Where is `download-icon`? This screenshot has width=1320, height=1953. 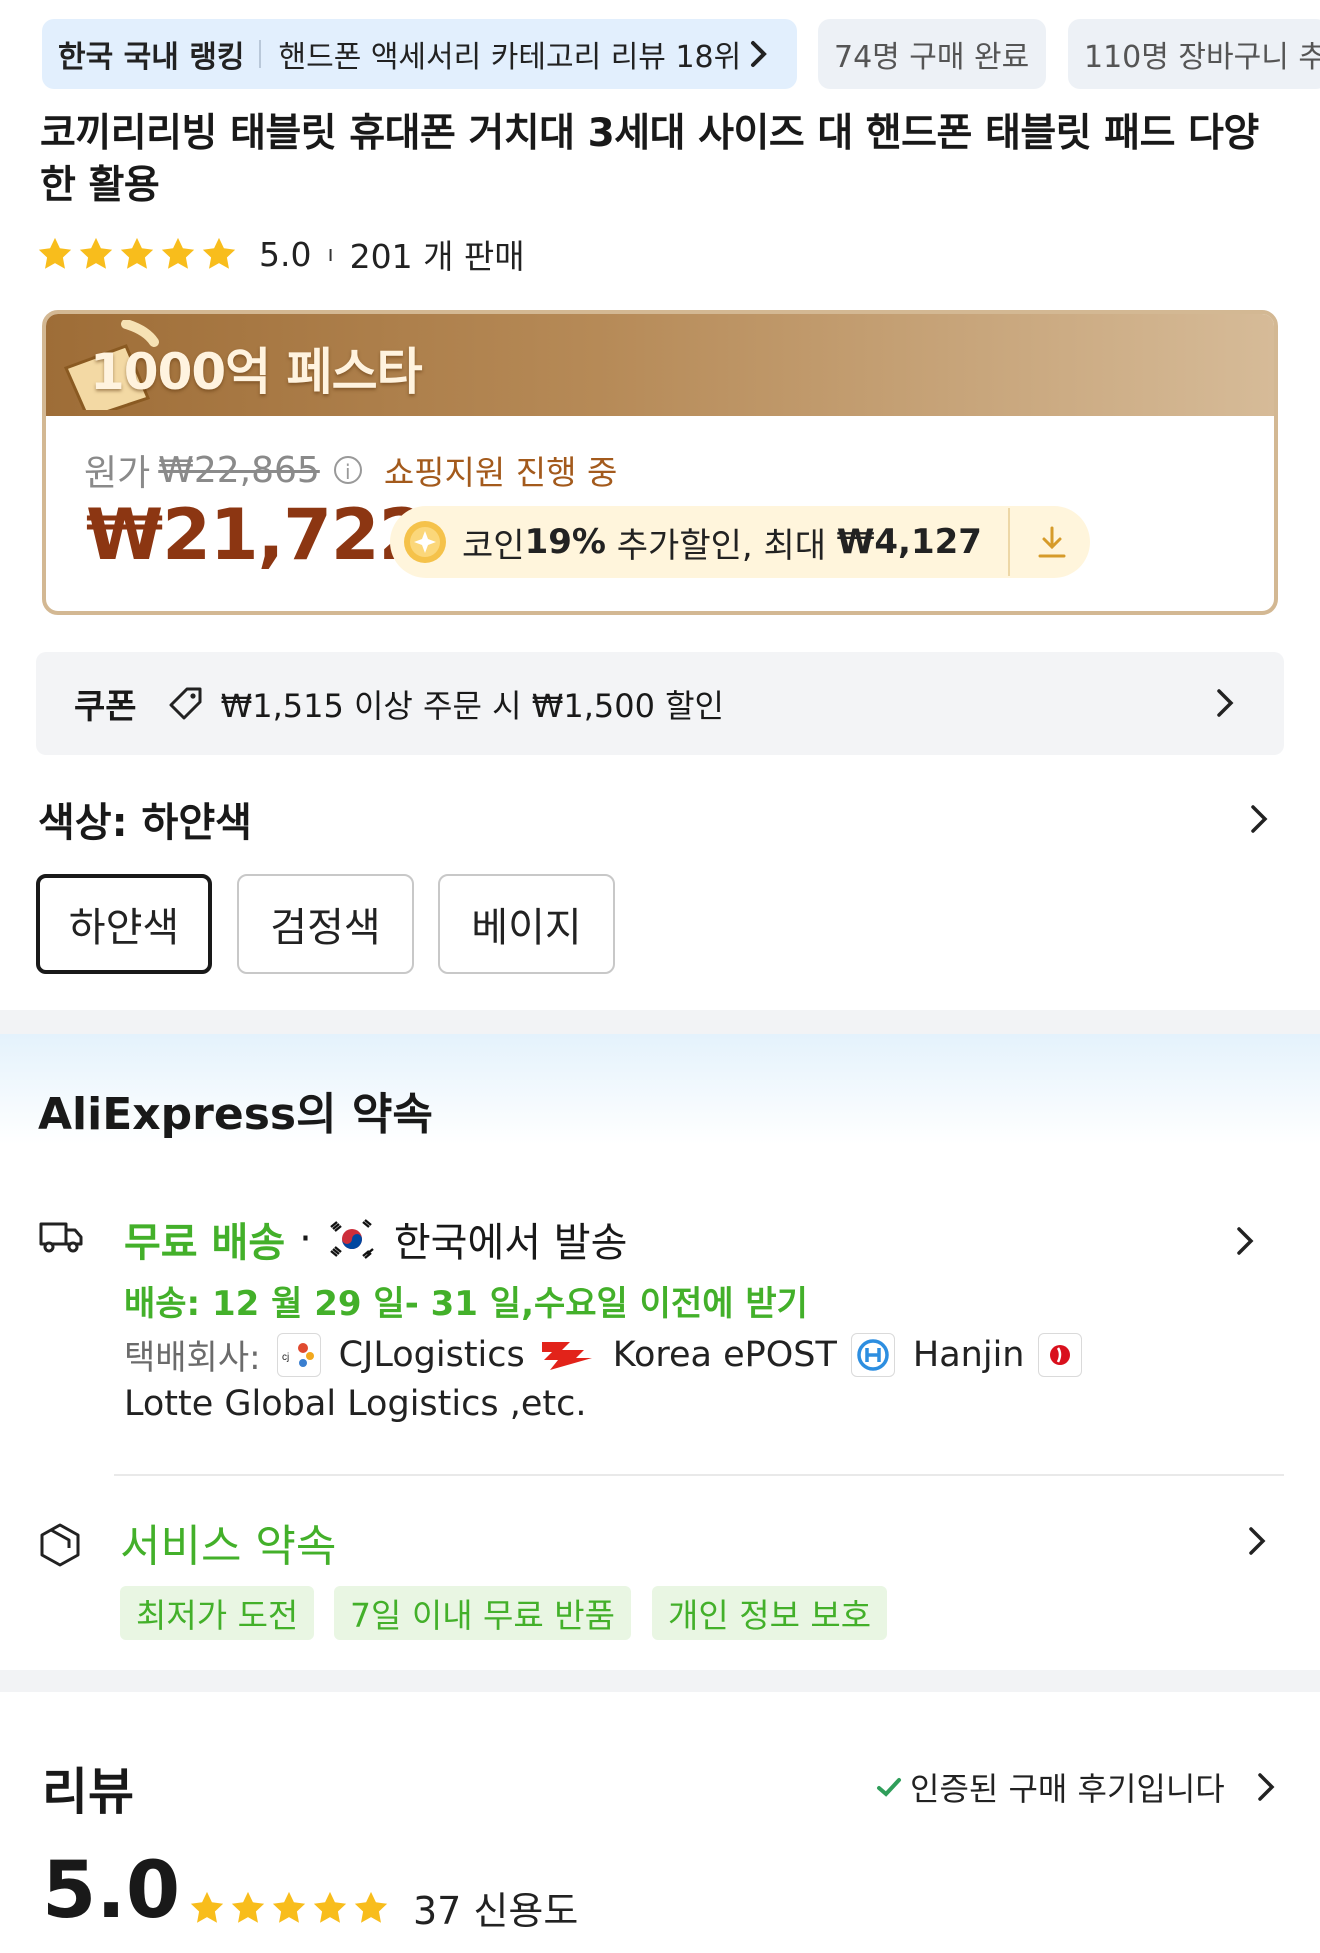
download-icon is located at coordinates (1052, 542).